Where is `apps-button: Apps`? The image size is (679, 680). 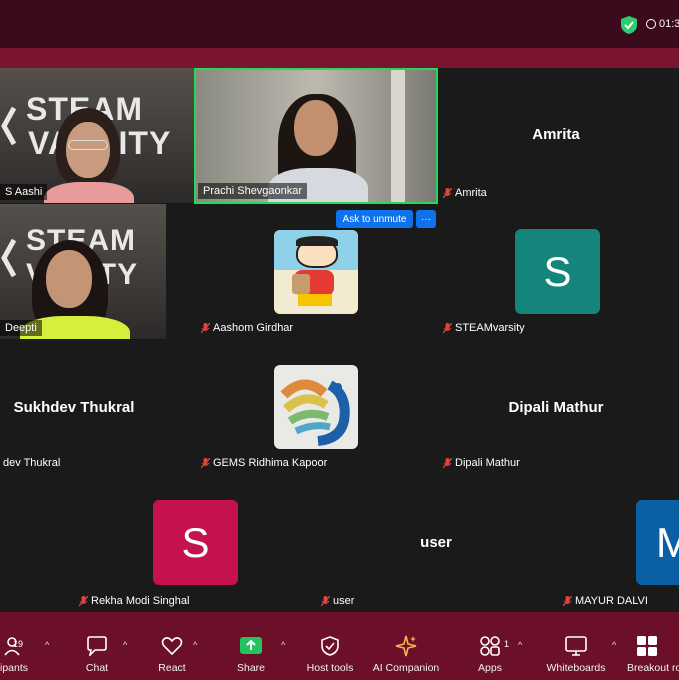
apps-button: Apps is located at coordinates (490, 654).